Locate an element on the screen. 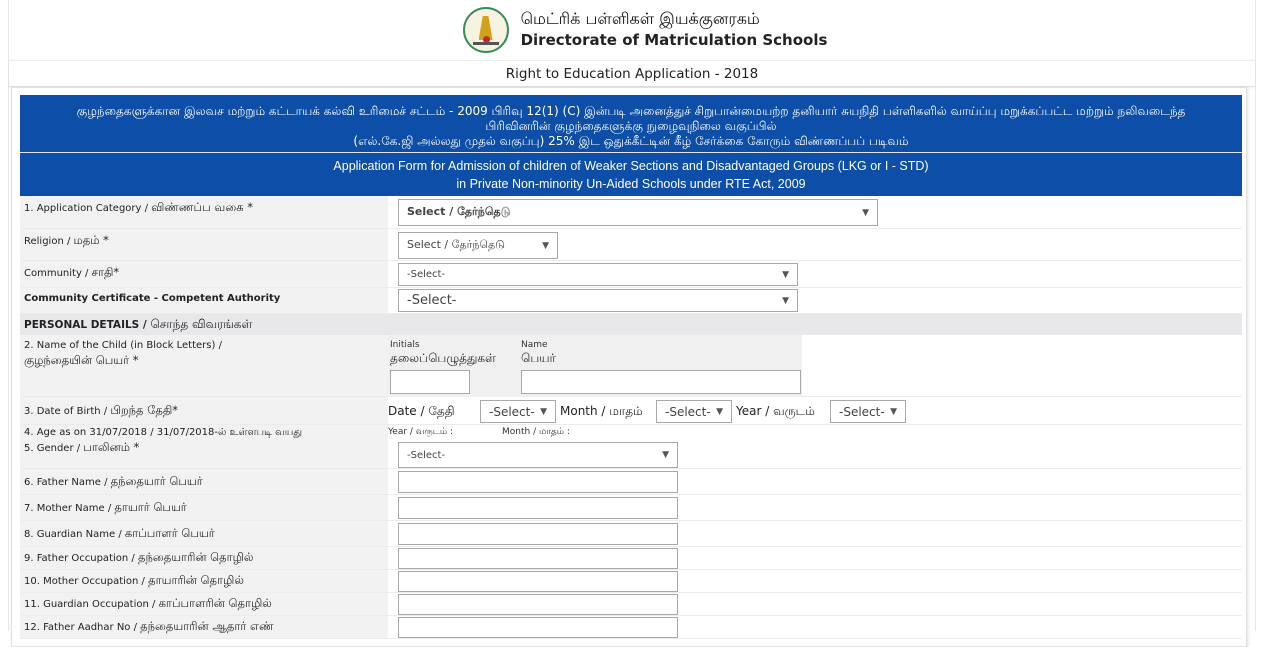  community-certificate-select: -Select- ▼ is located at coordinates (598, 300).